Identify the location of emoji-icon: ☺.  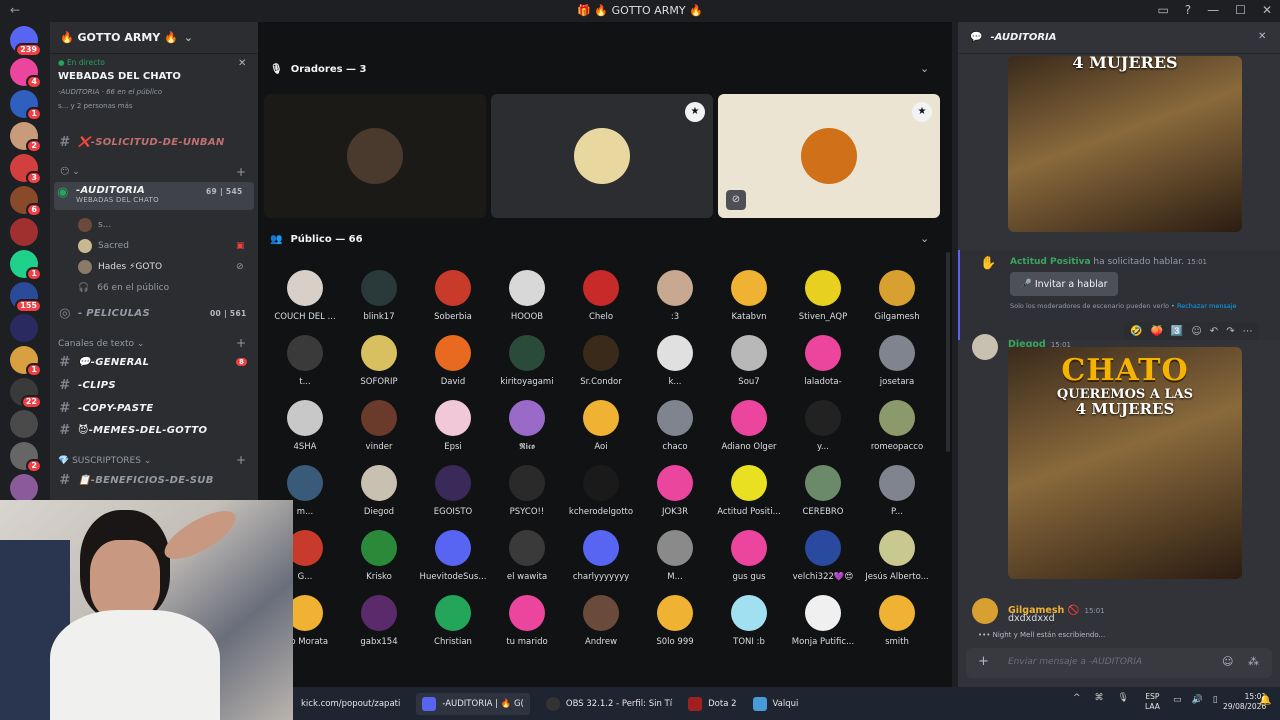
(1227, 661).